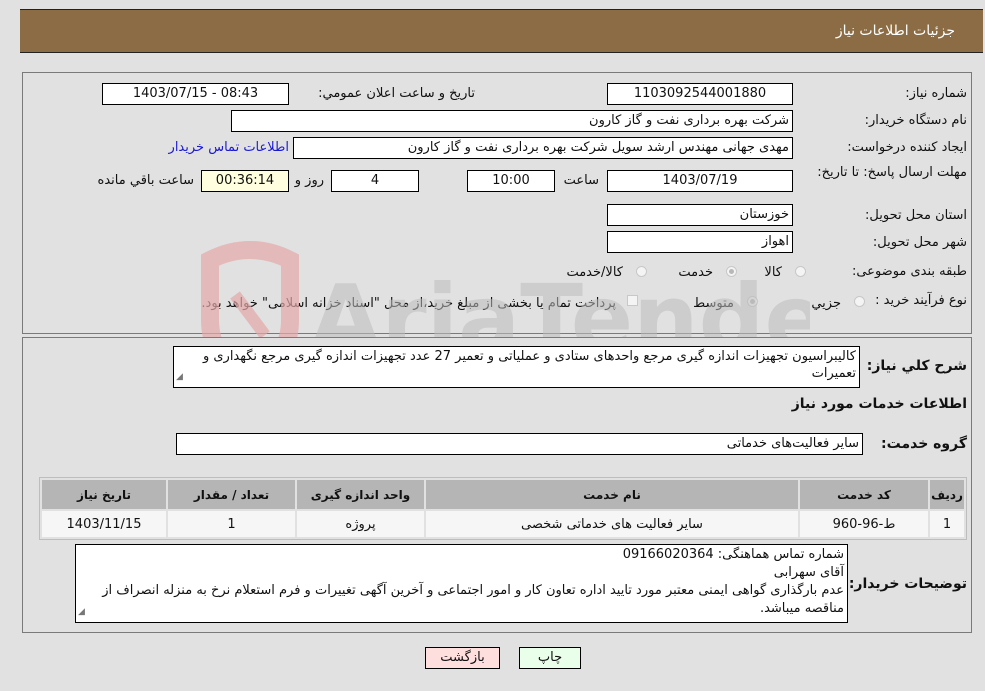 This screenshot has width=985, height=691. What do you see at coordinates (713, 303) in the screenshot?
I see `purchase-medium-label: متوسط` at bounding box center [713, 303].